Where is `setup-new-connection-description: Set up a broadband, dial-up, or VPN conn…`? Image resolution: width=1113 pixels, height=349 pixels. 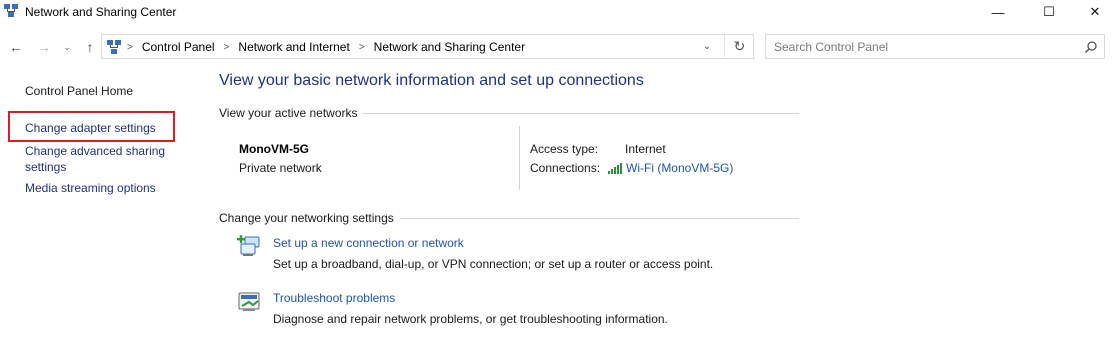
setup-new-connection-description: Set up a broadband, dial-up, or VPN conn… is located at coordinates (493, 264).